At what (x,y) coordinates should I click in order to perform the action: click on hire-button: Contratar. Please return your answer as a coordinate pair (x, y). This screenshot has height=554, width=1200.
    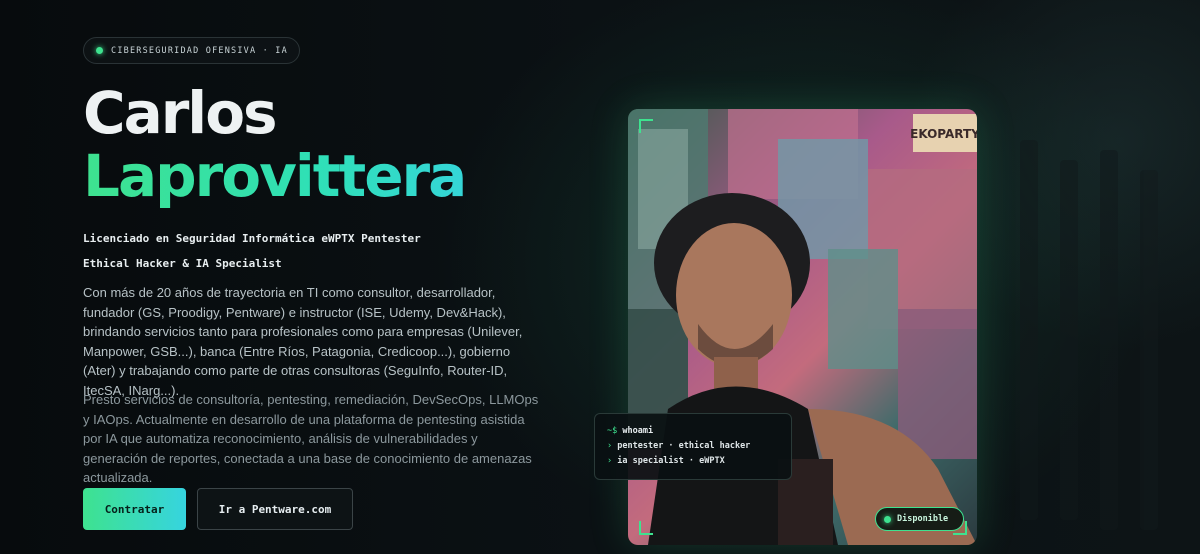
    Looking at the image, I should click on (134, 509).